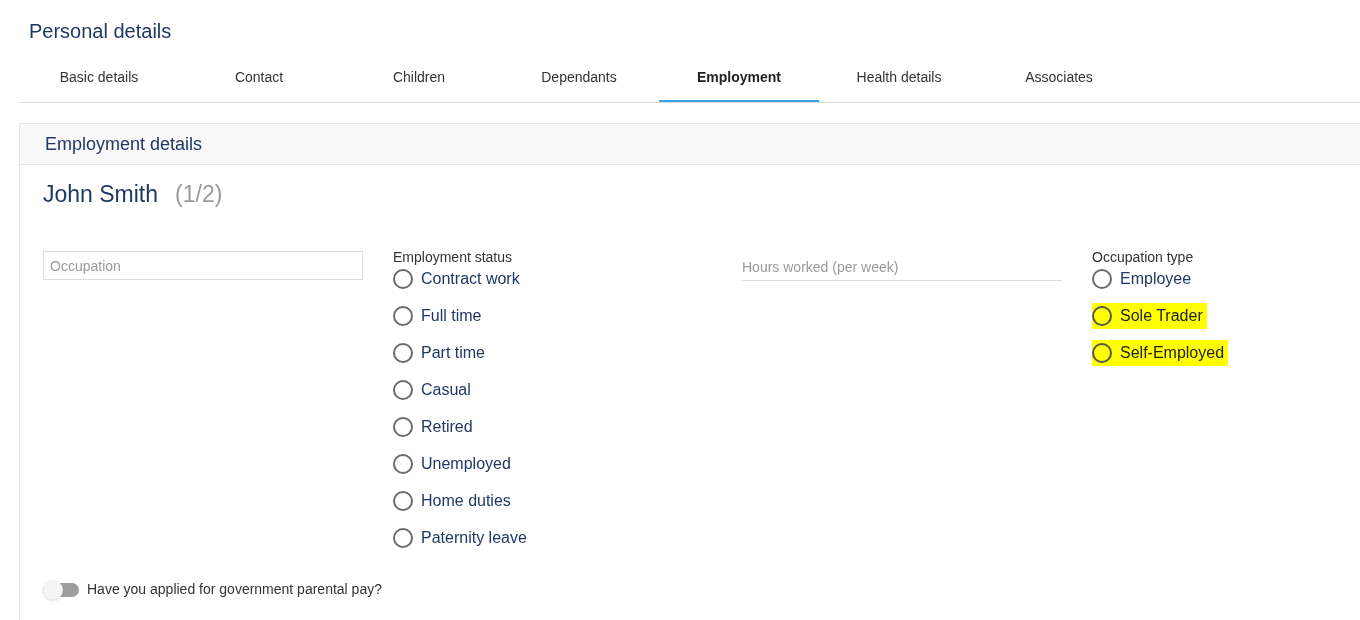 The image size is (1360, 620). I want to click on radio-option: Paternity leave, so click(462, 538).